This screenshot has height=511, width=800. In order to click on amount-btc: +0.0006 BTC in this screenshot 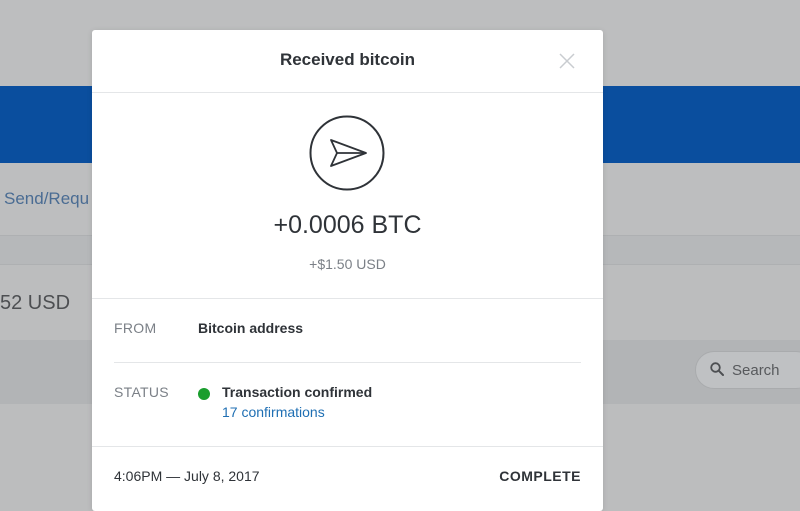, I will do `click(347, 225)`.